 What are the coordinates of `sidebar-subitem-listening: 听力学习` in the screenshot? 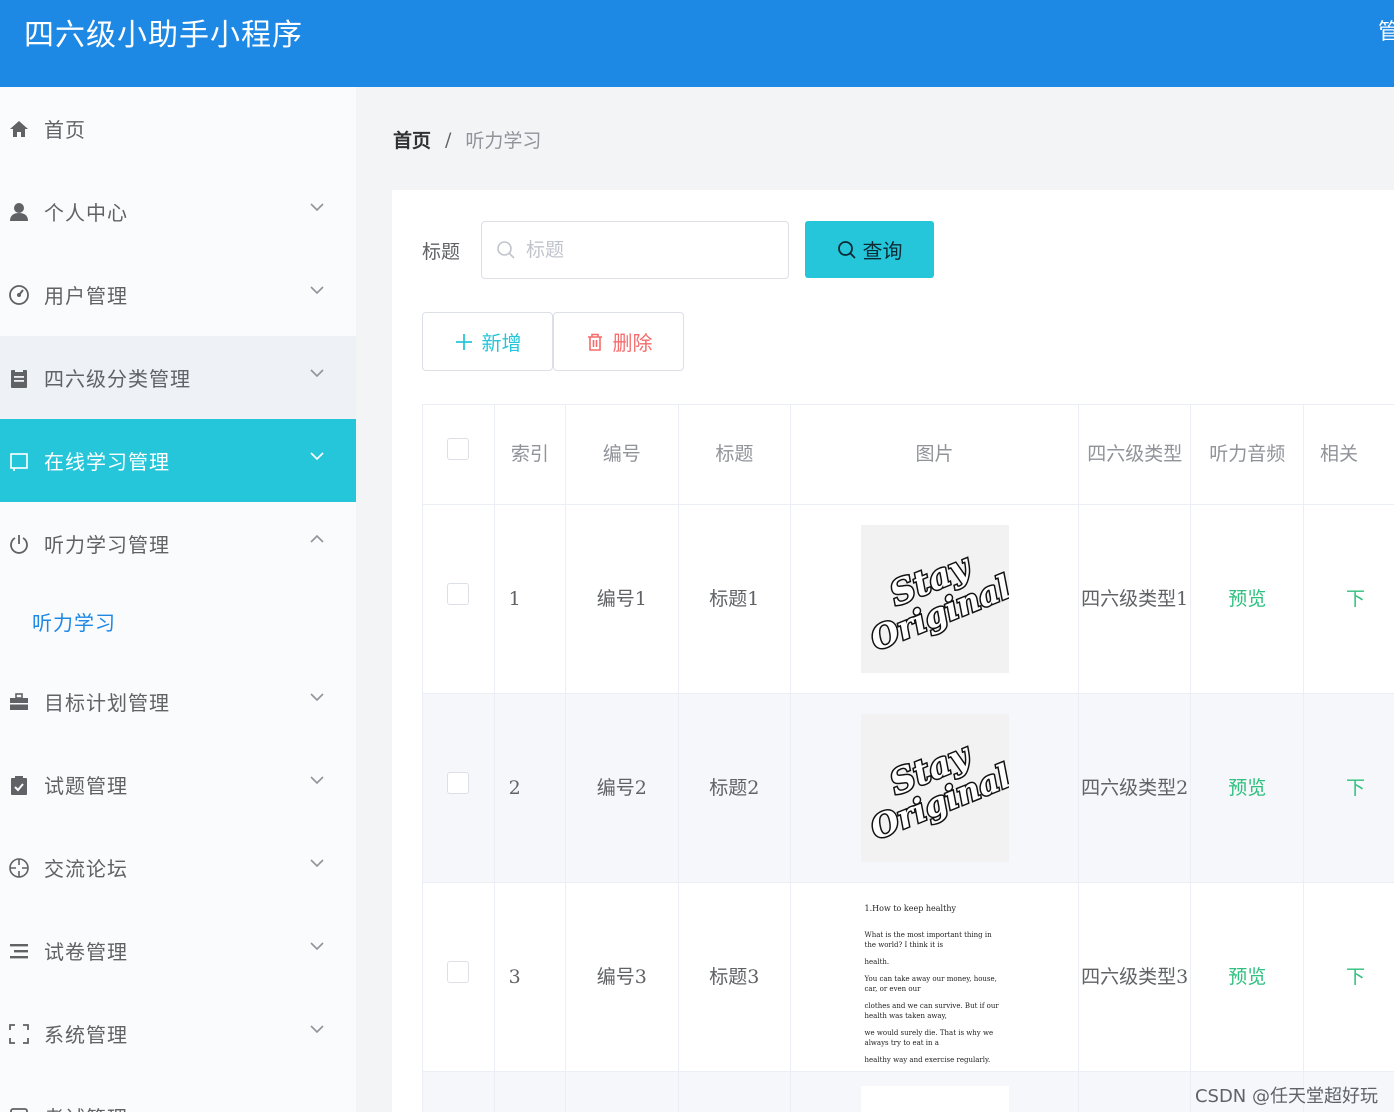 It's located at (178, 621).